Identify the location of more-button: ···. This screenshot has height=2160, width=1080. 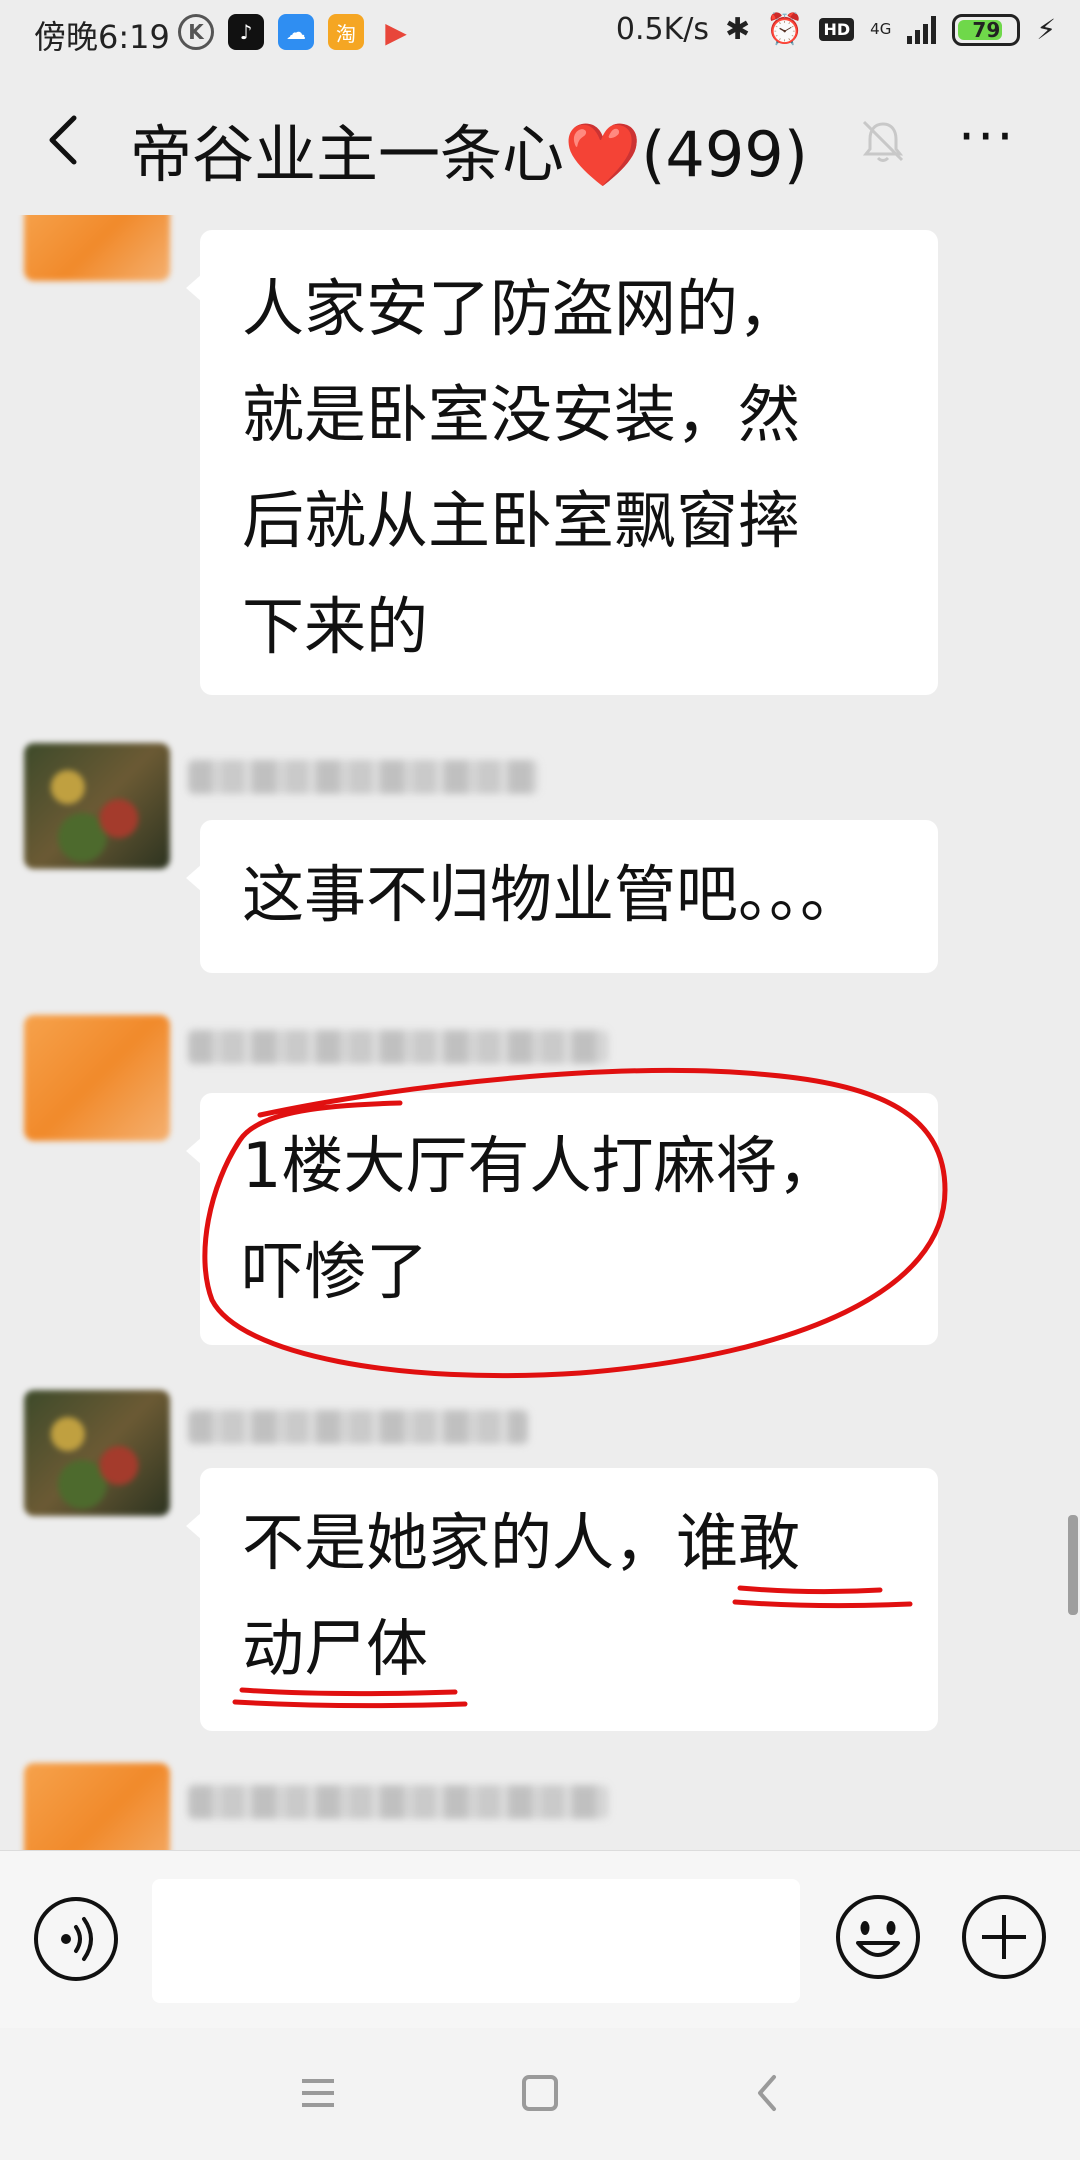
(990, 141).